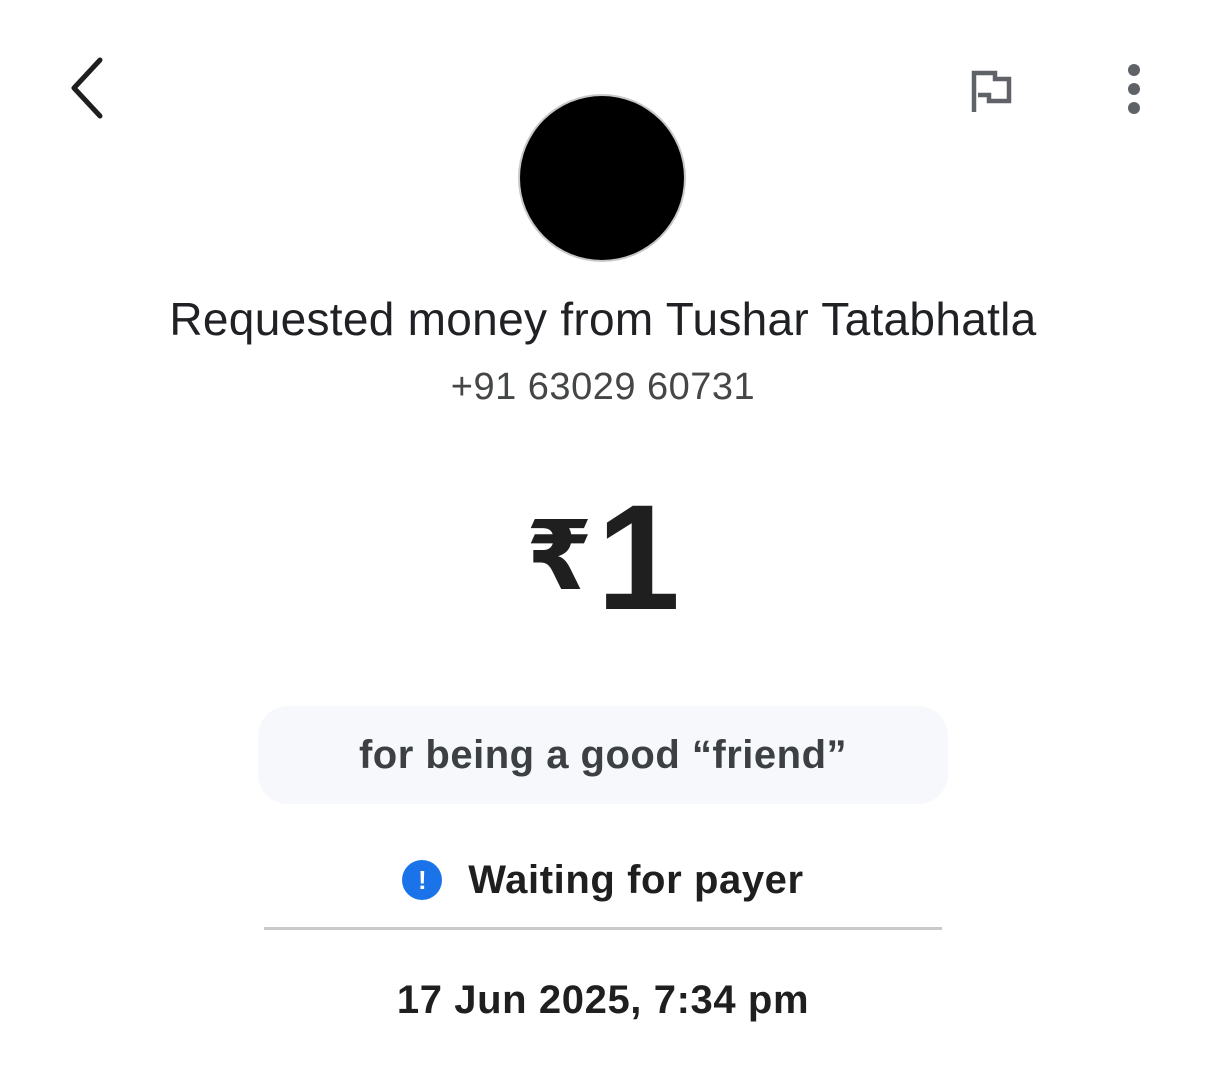  What do you see at coordinates (603, 387) in the screenshot?
I see `phone-number: +91 63029 60731` at bounding box center [603, 387].